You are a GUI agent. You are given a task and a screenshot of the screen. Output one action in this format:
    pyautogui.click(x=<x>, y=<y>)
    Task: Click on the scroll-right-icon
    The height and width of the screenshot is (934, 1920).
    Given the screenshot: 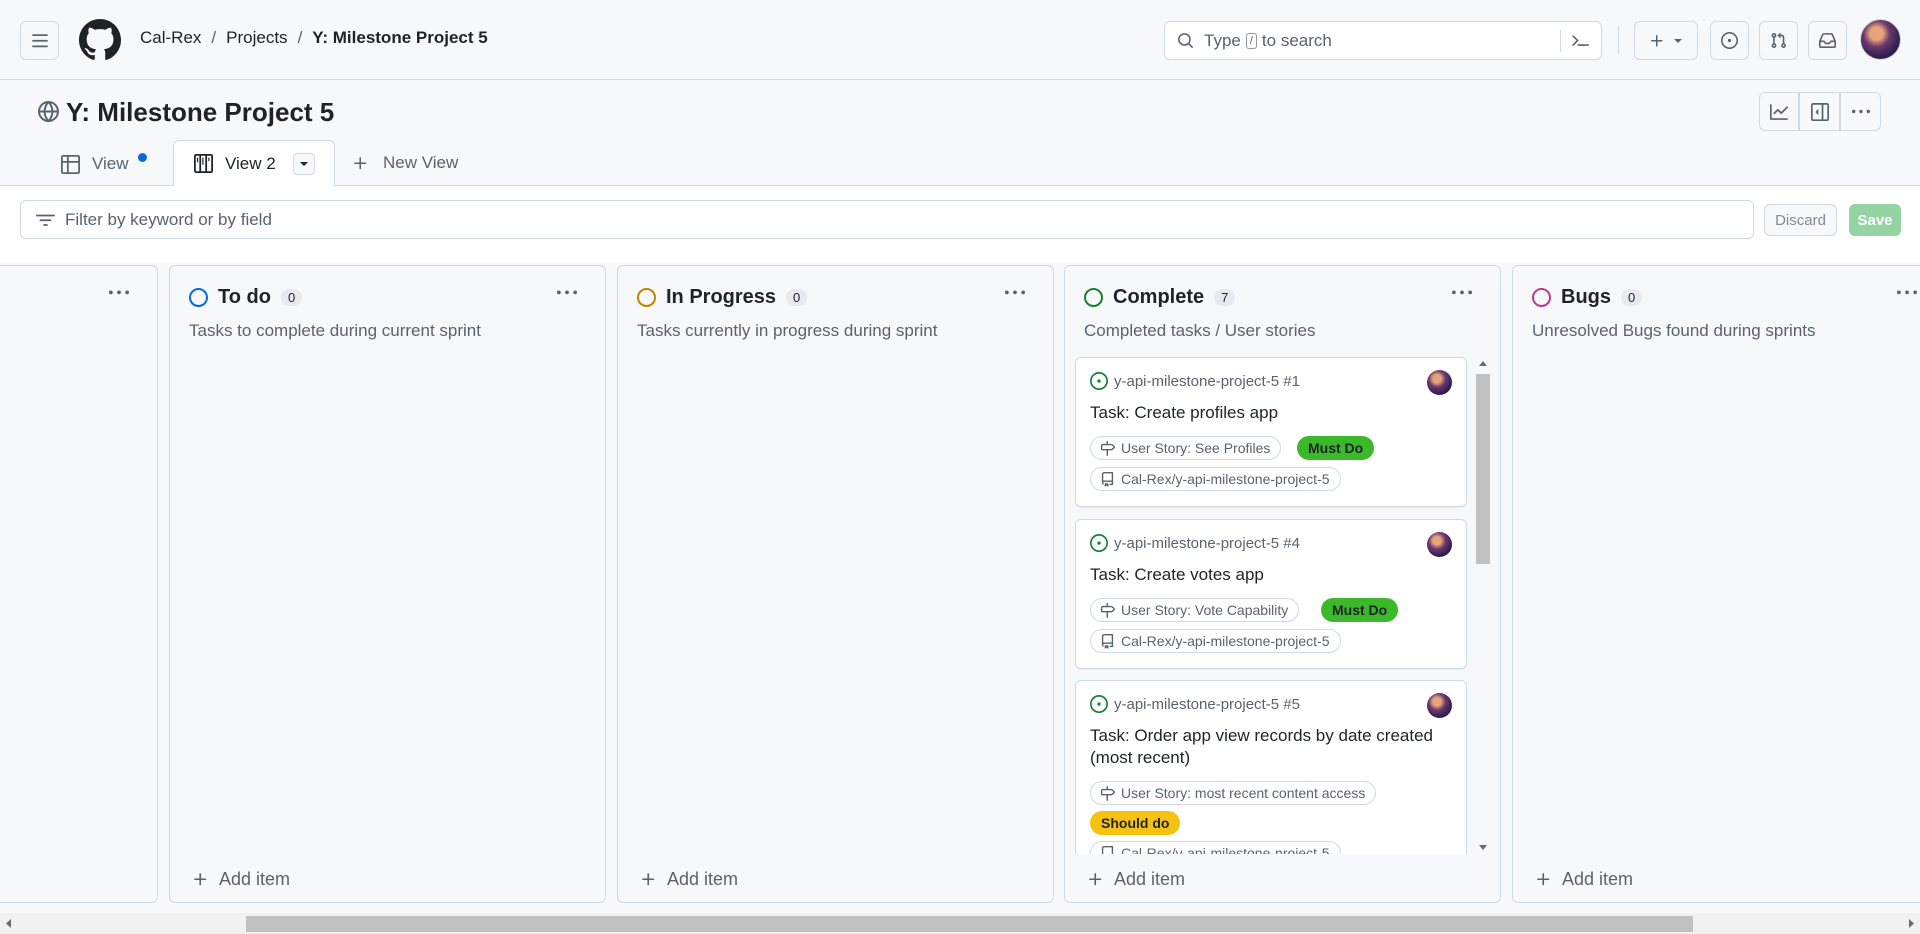 What is the action you would take?
    pyautogui.click(x=1911, y=923)
    